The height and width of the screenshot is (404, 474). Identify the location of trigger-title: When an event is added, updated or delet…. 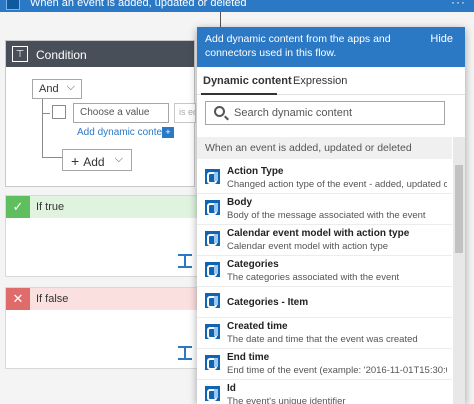
(138, 4).